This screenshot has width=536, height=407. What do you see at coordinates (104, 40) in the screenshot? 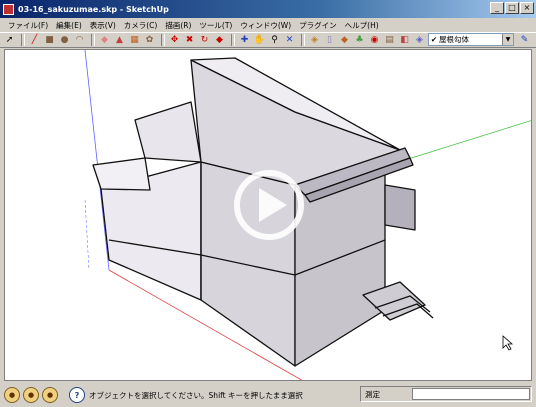
I see `eraser-tool-icon: ◆` at bounding box center [104, 40].